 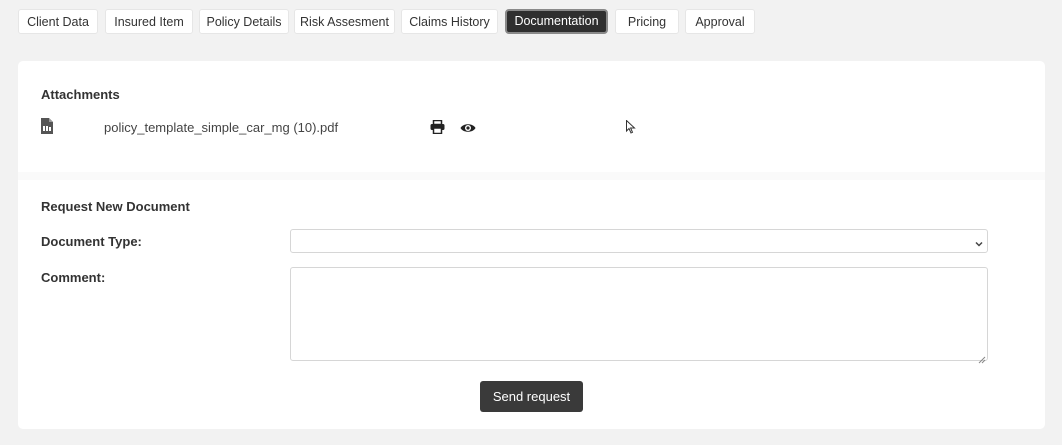 What do you see at coordinates (91, 241) in the screenshot?
I see `document-type-label: Document Type:` at bounding box center [91, 241].